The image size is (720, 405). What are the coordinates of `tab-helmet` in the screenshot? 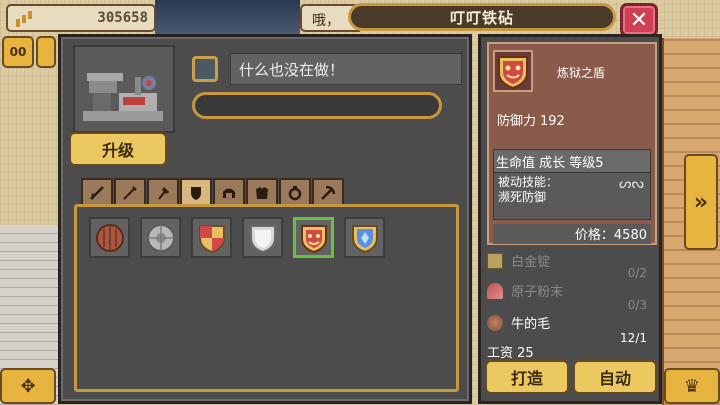 It's located at (229, 191).